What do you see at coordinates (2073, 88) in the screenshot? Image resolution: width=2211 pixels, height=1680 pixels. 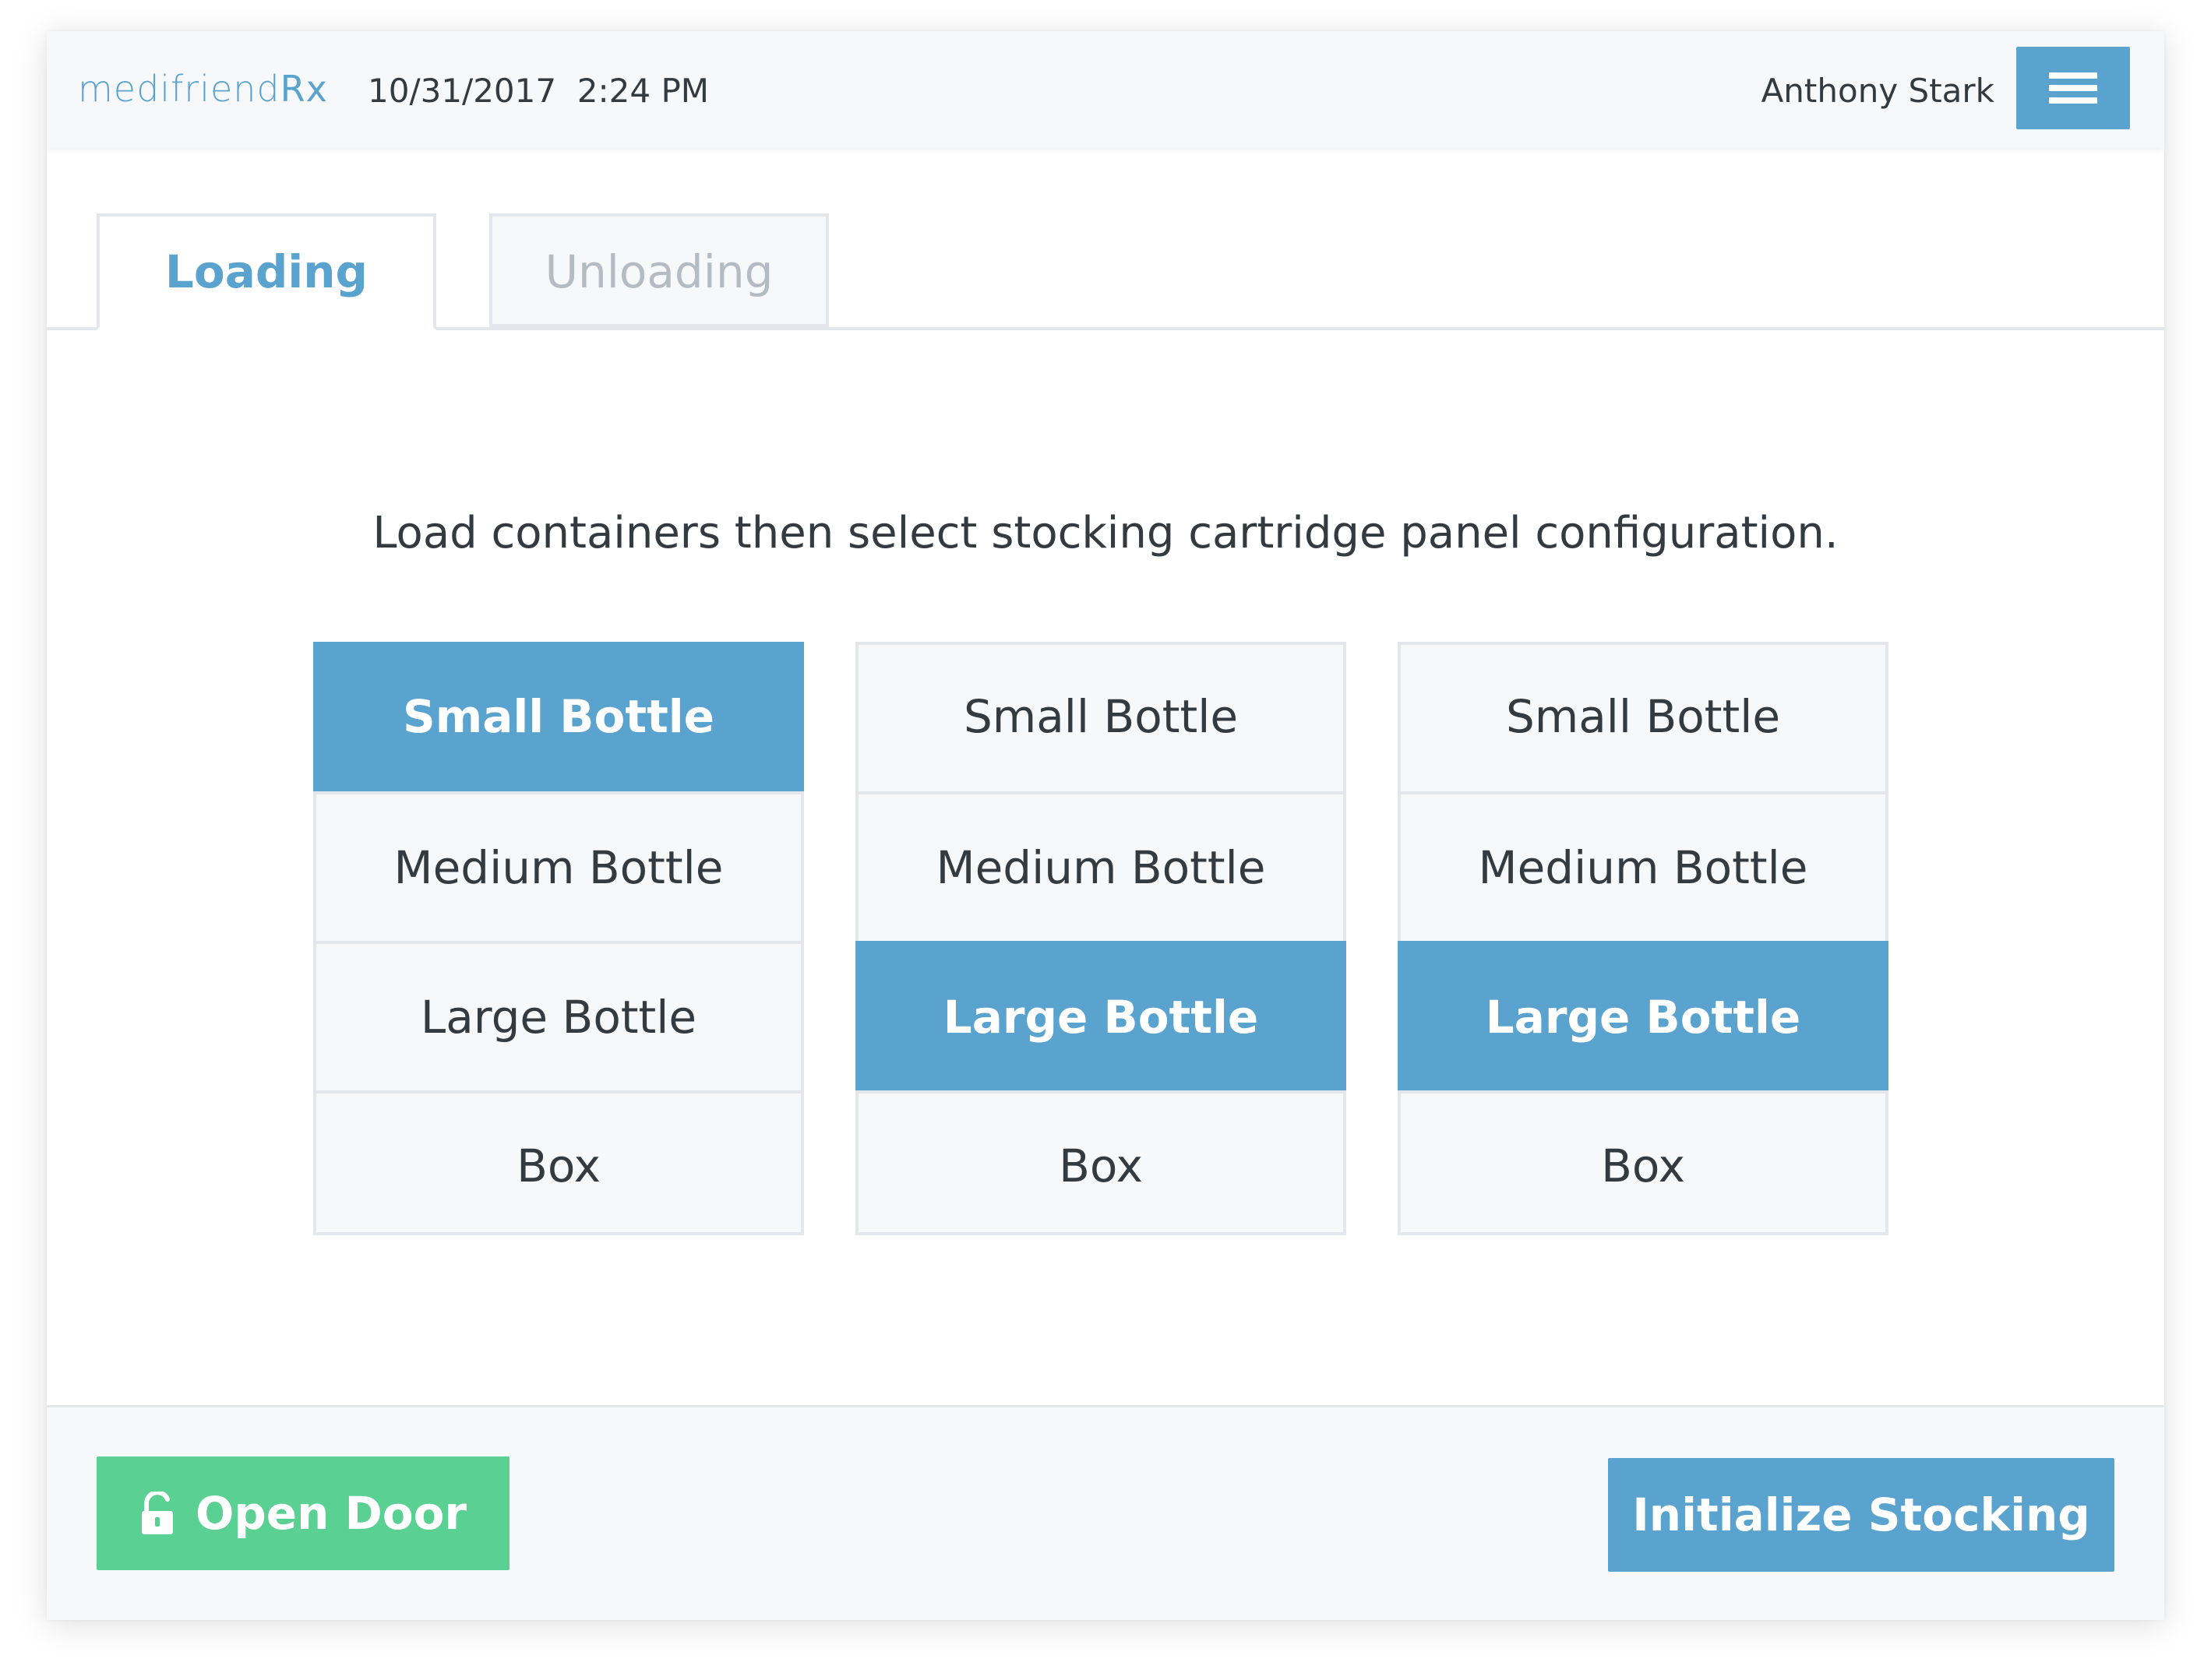 I see `menu-button` at bounding box center [2073, 88].